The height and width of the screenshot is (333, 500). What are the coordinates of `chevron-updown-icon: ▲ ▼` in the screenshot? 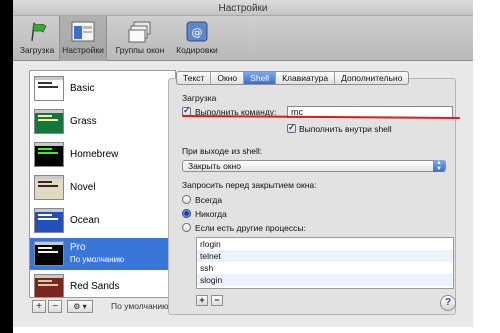 It's located at (439, 166).